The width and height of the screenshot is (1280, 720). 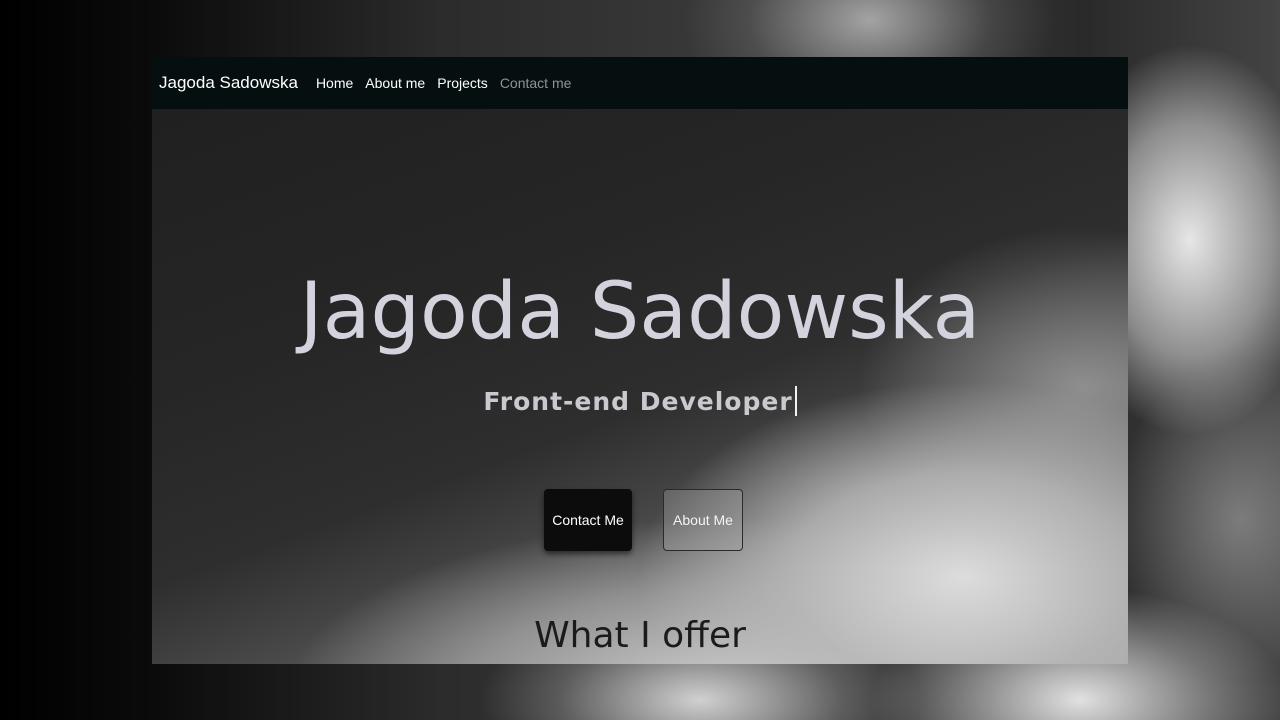 I want to click on contact-me-button: Contact Me, so click(x=588, y=520).